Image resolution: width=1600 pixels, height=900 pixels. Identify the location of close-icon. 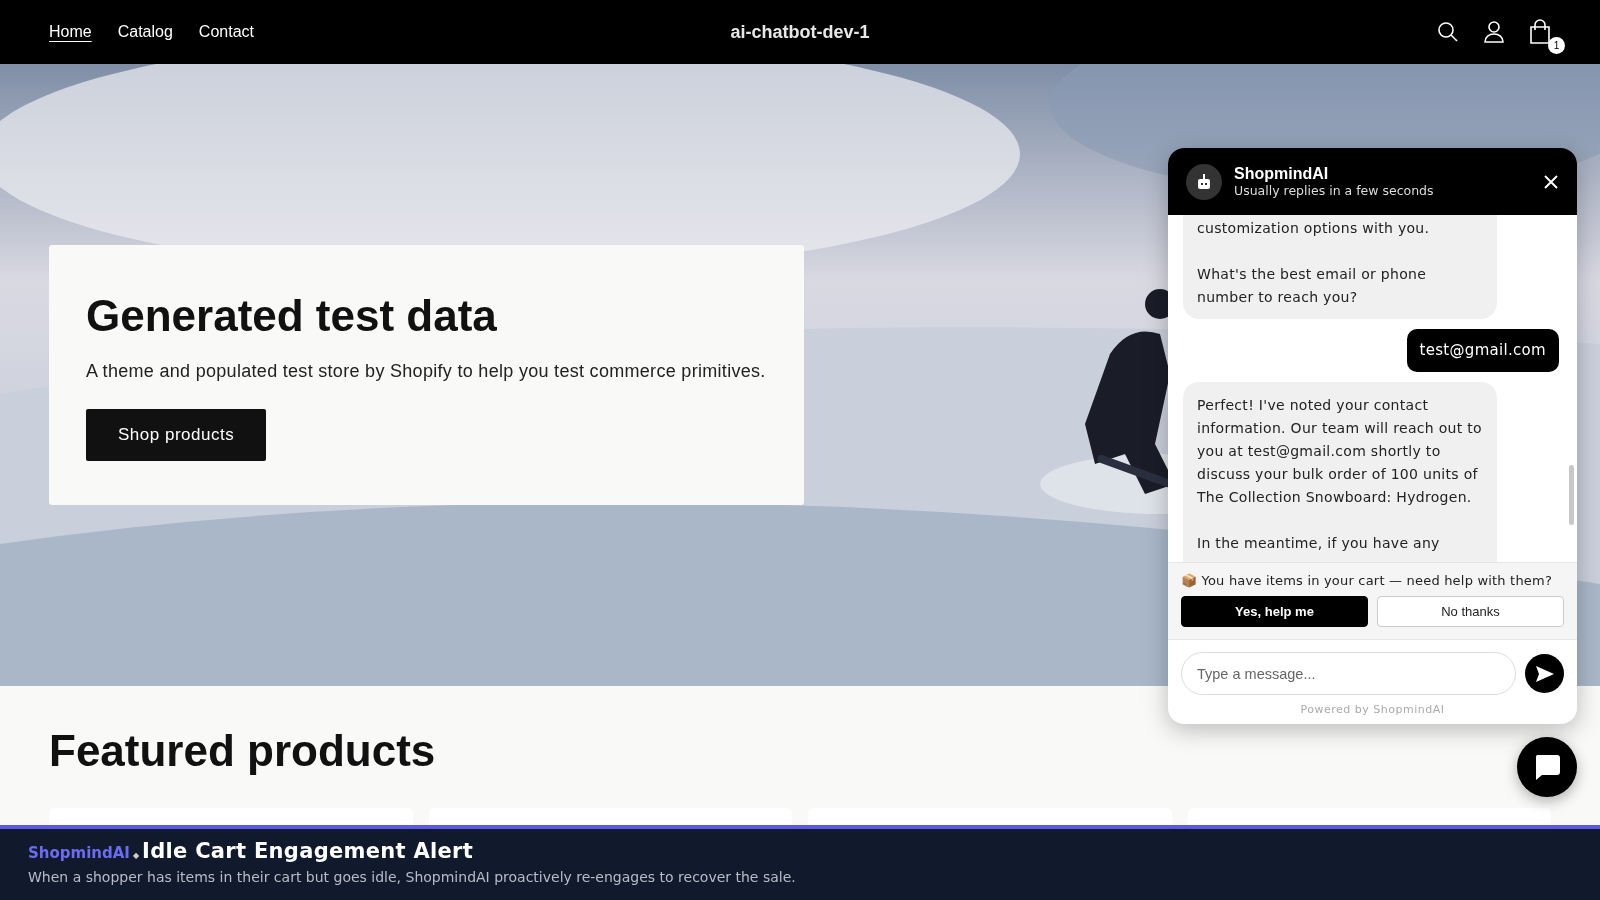
(1551, 181).